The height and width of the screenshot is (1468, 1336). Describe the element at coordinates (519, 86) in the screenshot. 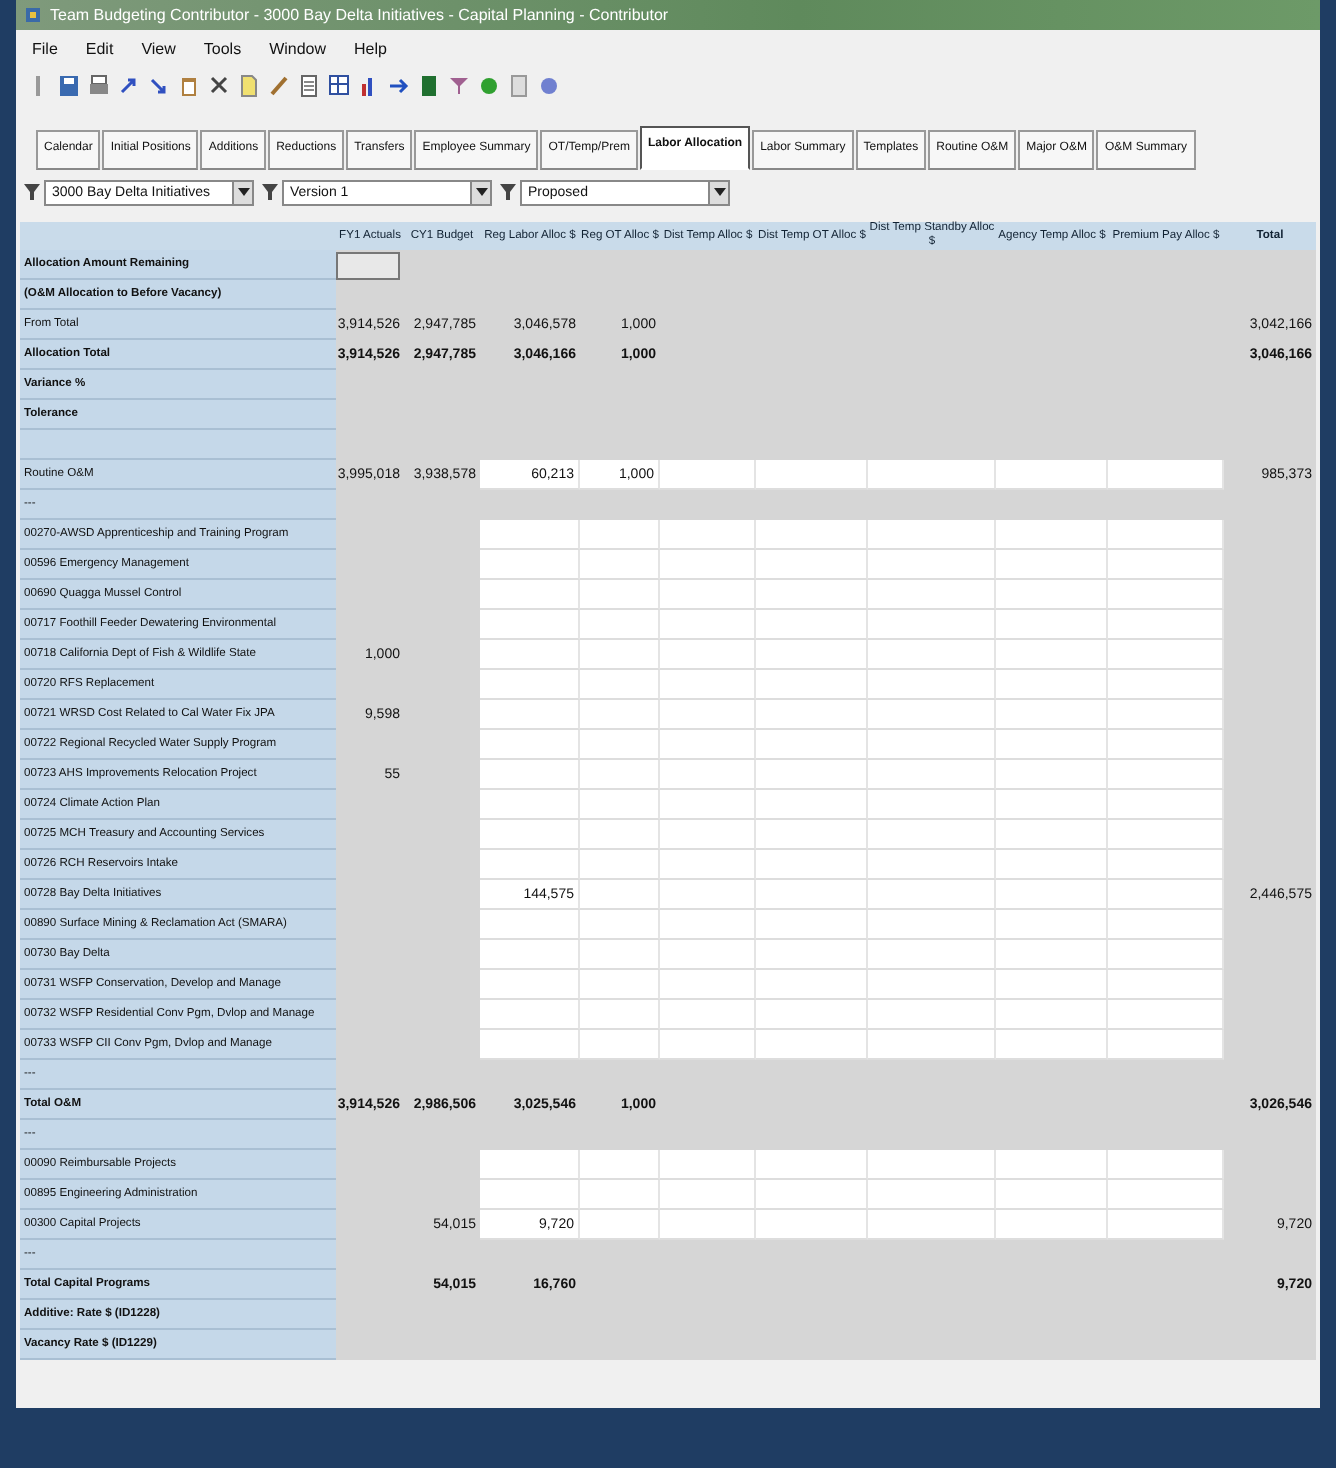

I see `page-icon` at that location.